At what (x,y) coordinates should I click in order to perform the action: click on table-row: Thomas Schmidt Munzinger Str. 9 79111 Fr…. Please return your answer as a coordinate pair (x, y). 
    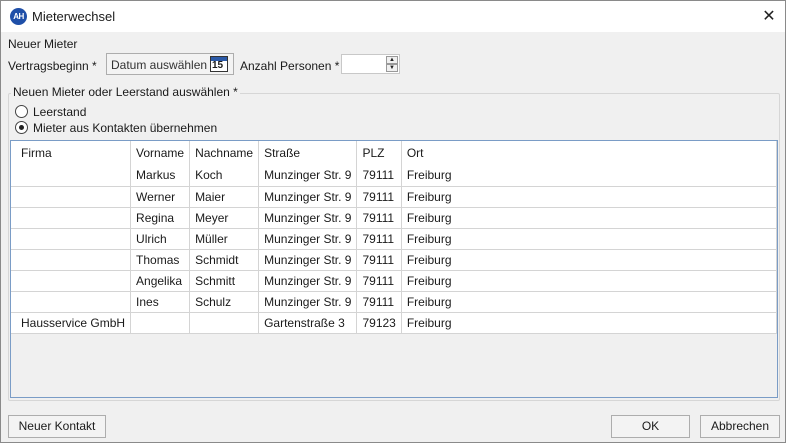
    Looking at the image, I should click on (394, 260).